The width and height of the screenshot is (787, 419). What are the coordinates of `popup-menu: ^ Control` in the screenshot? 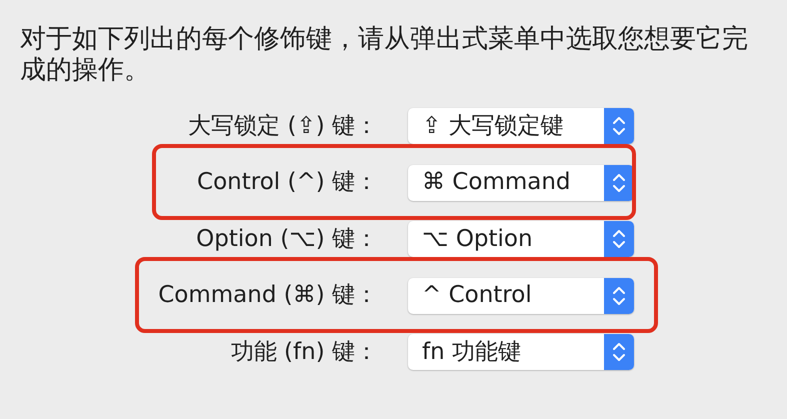 It's located at (521, 296).